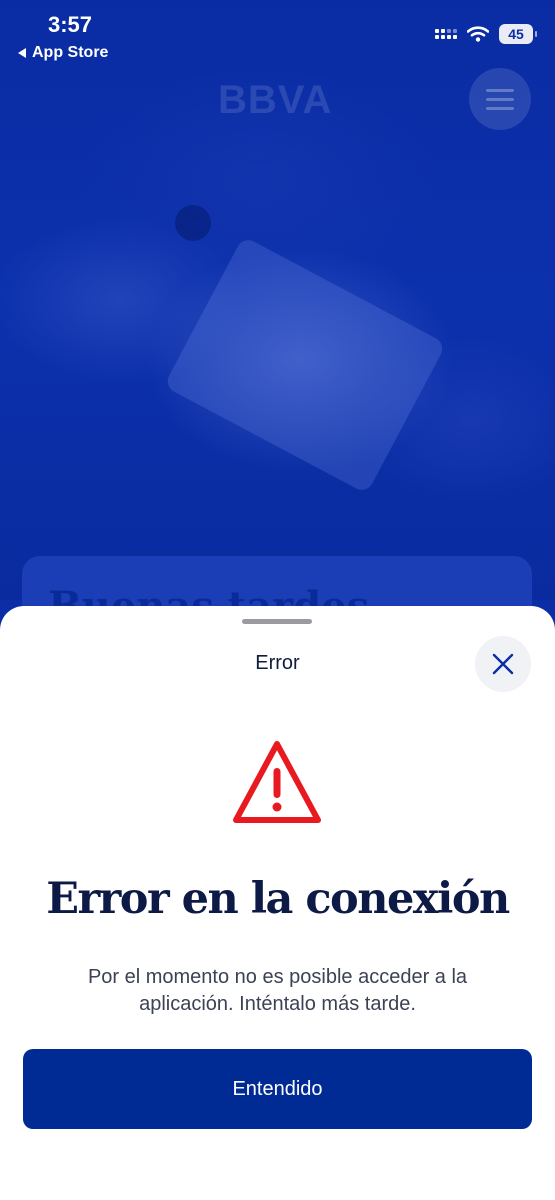 The width and height of the screenshot is (555, 1200). What do you see at coordinates (500, 90) in the screenshot?
I see `menu-icon` at bounding box center [500, 90].